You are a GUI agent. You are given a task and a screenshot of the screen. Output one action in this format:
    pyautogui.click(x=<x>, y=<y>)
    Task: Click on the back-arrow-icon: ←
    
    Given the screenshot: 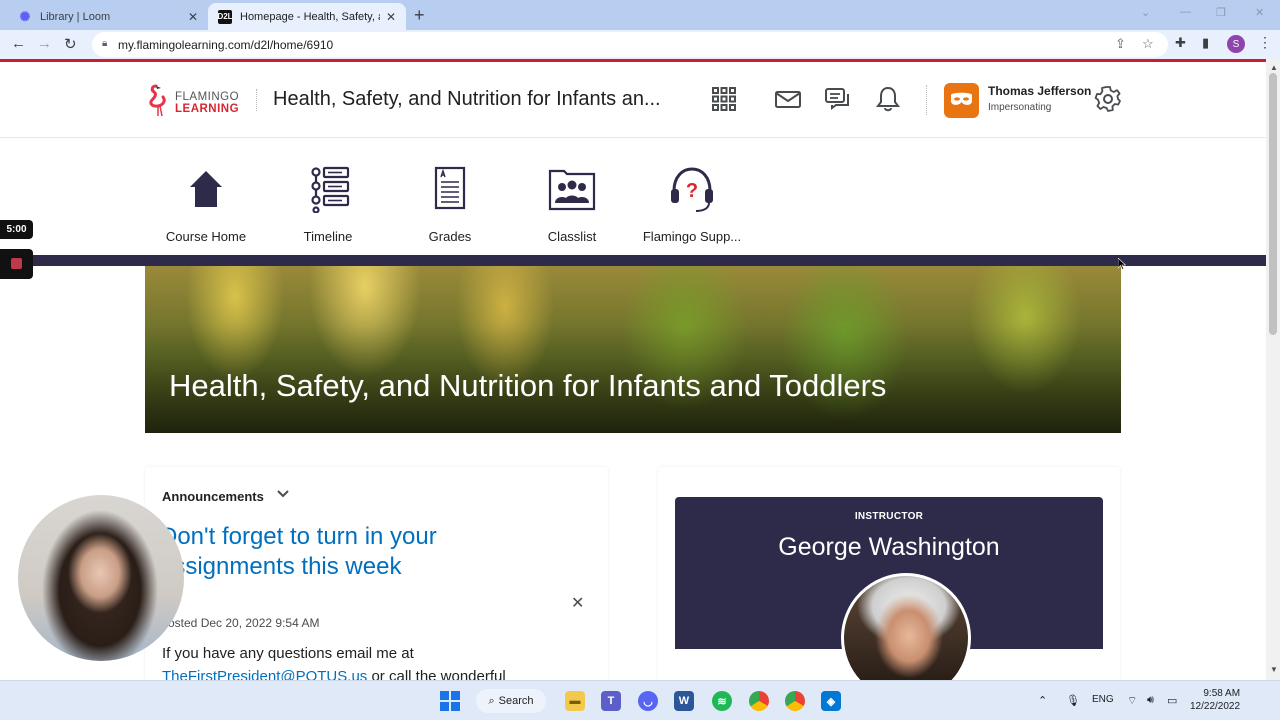 What is the action you would take?
    pyautogui.click(x=18, y=43)
    